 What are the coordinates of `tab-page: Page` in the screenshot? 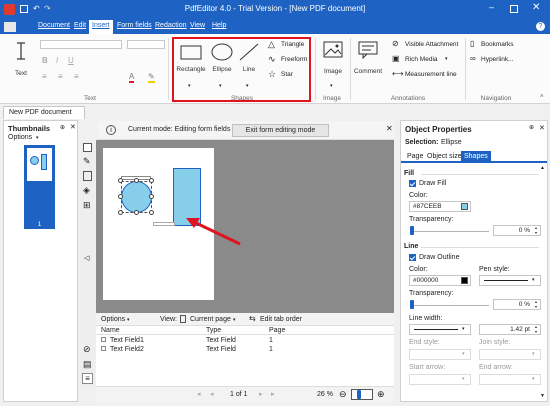 It's located at (415, 156).